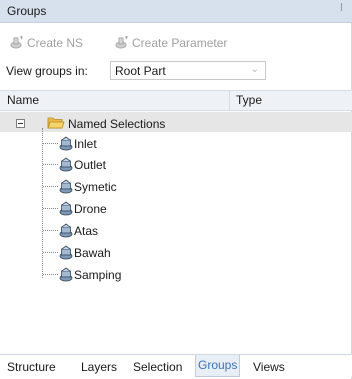 This screenshot has width=352, height=379. Describe the element at coordinates (16, 42) in the screenshot. I see `create-ns-icon` at that location.